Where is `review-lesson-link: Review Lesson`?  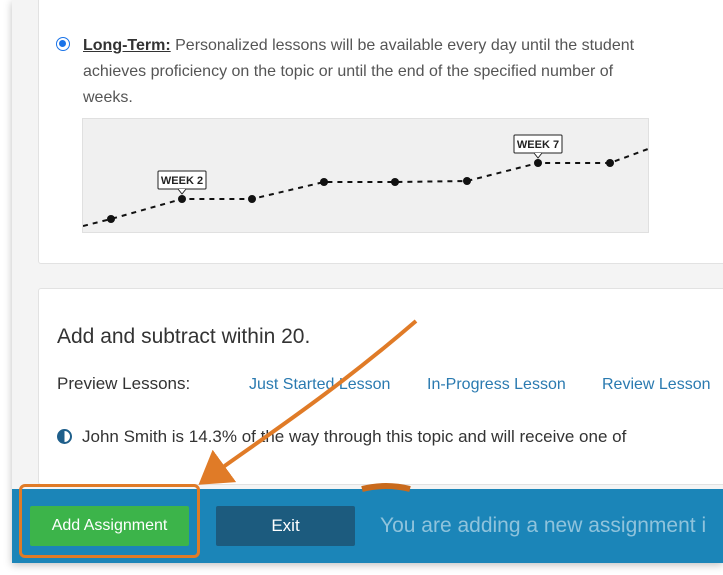
review-lesson-link: Review Lesson is located at coordinates (656, 385).